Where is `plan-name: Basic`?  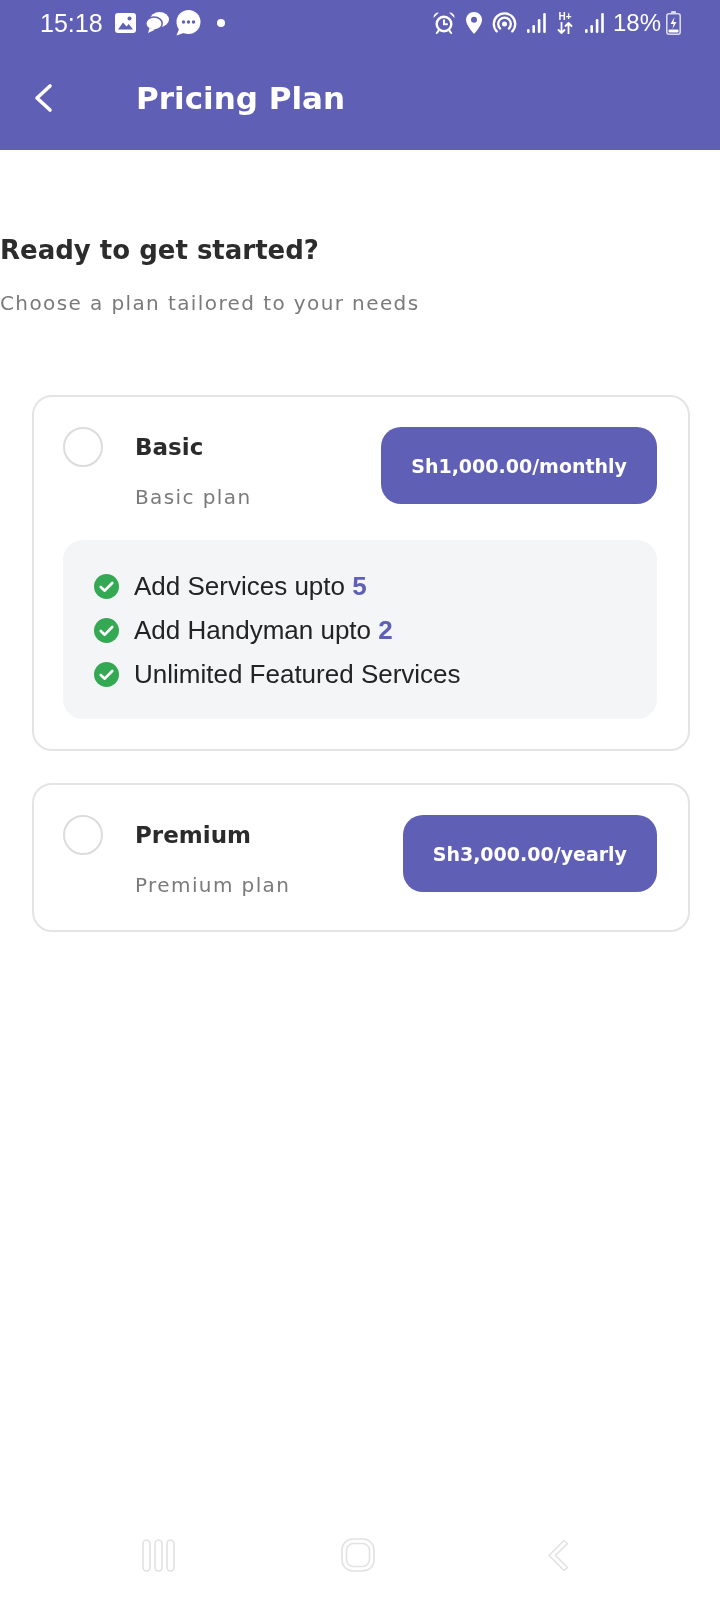
plan-name: Basic is located at coordinates (169, 447).